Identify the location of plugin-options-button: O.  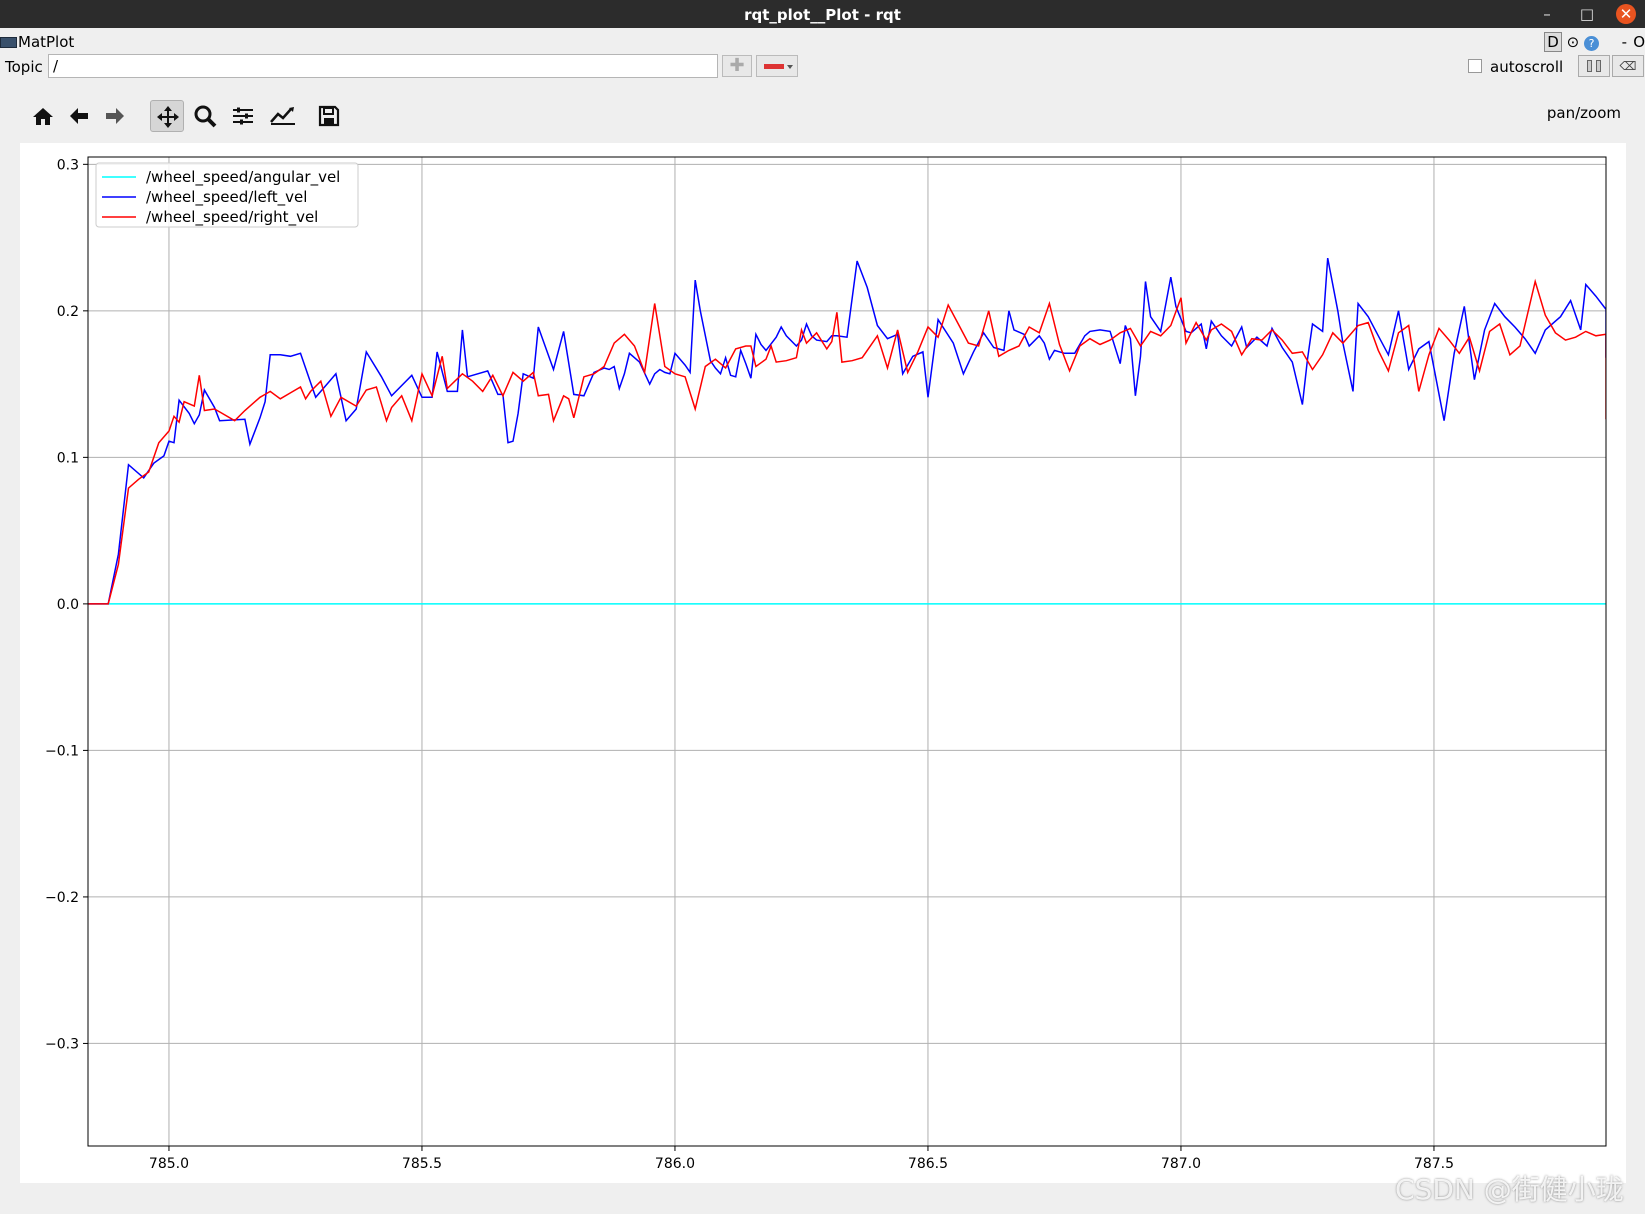
(1639, 42).